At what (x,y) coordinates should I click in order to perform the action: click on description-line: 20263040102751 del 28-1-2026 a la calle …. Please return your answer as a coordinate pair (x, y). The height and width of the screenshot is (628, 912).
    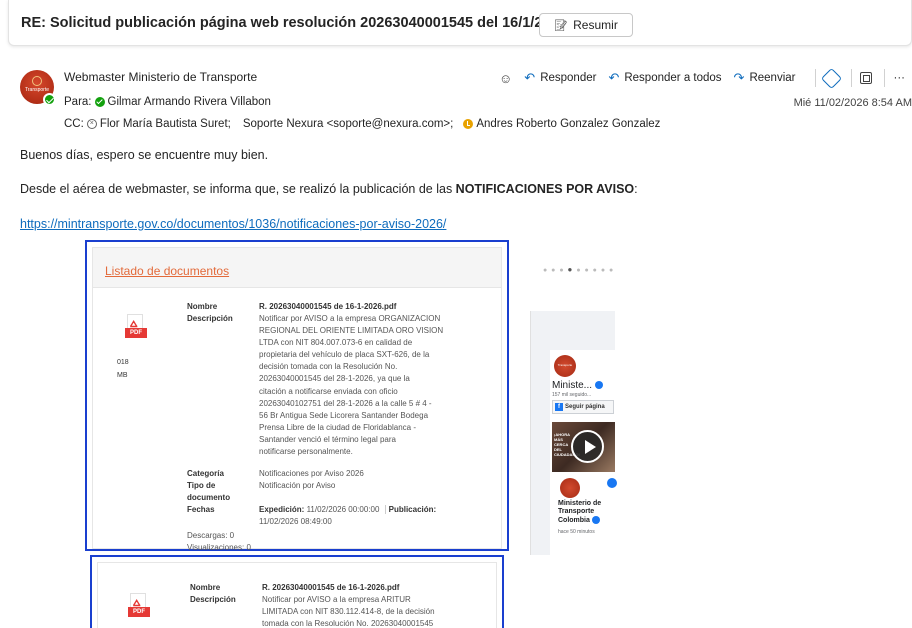
    Looking at the image, I should click on (345, 403).